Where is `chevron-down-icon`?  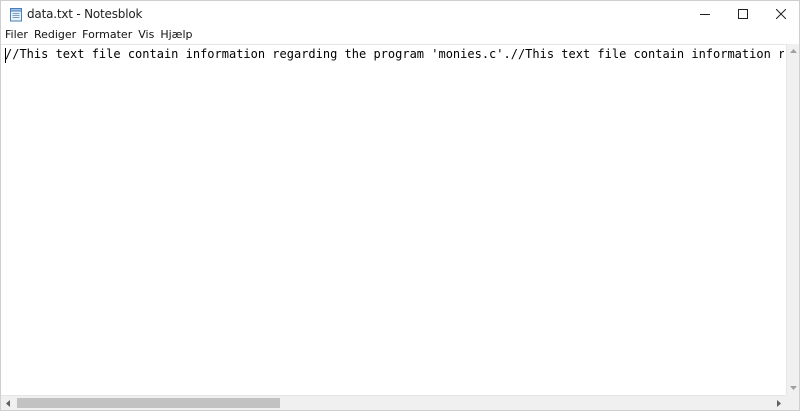 chevron-down-icon is located at coordinates (793, 388).